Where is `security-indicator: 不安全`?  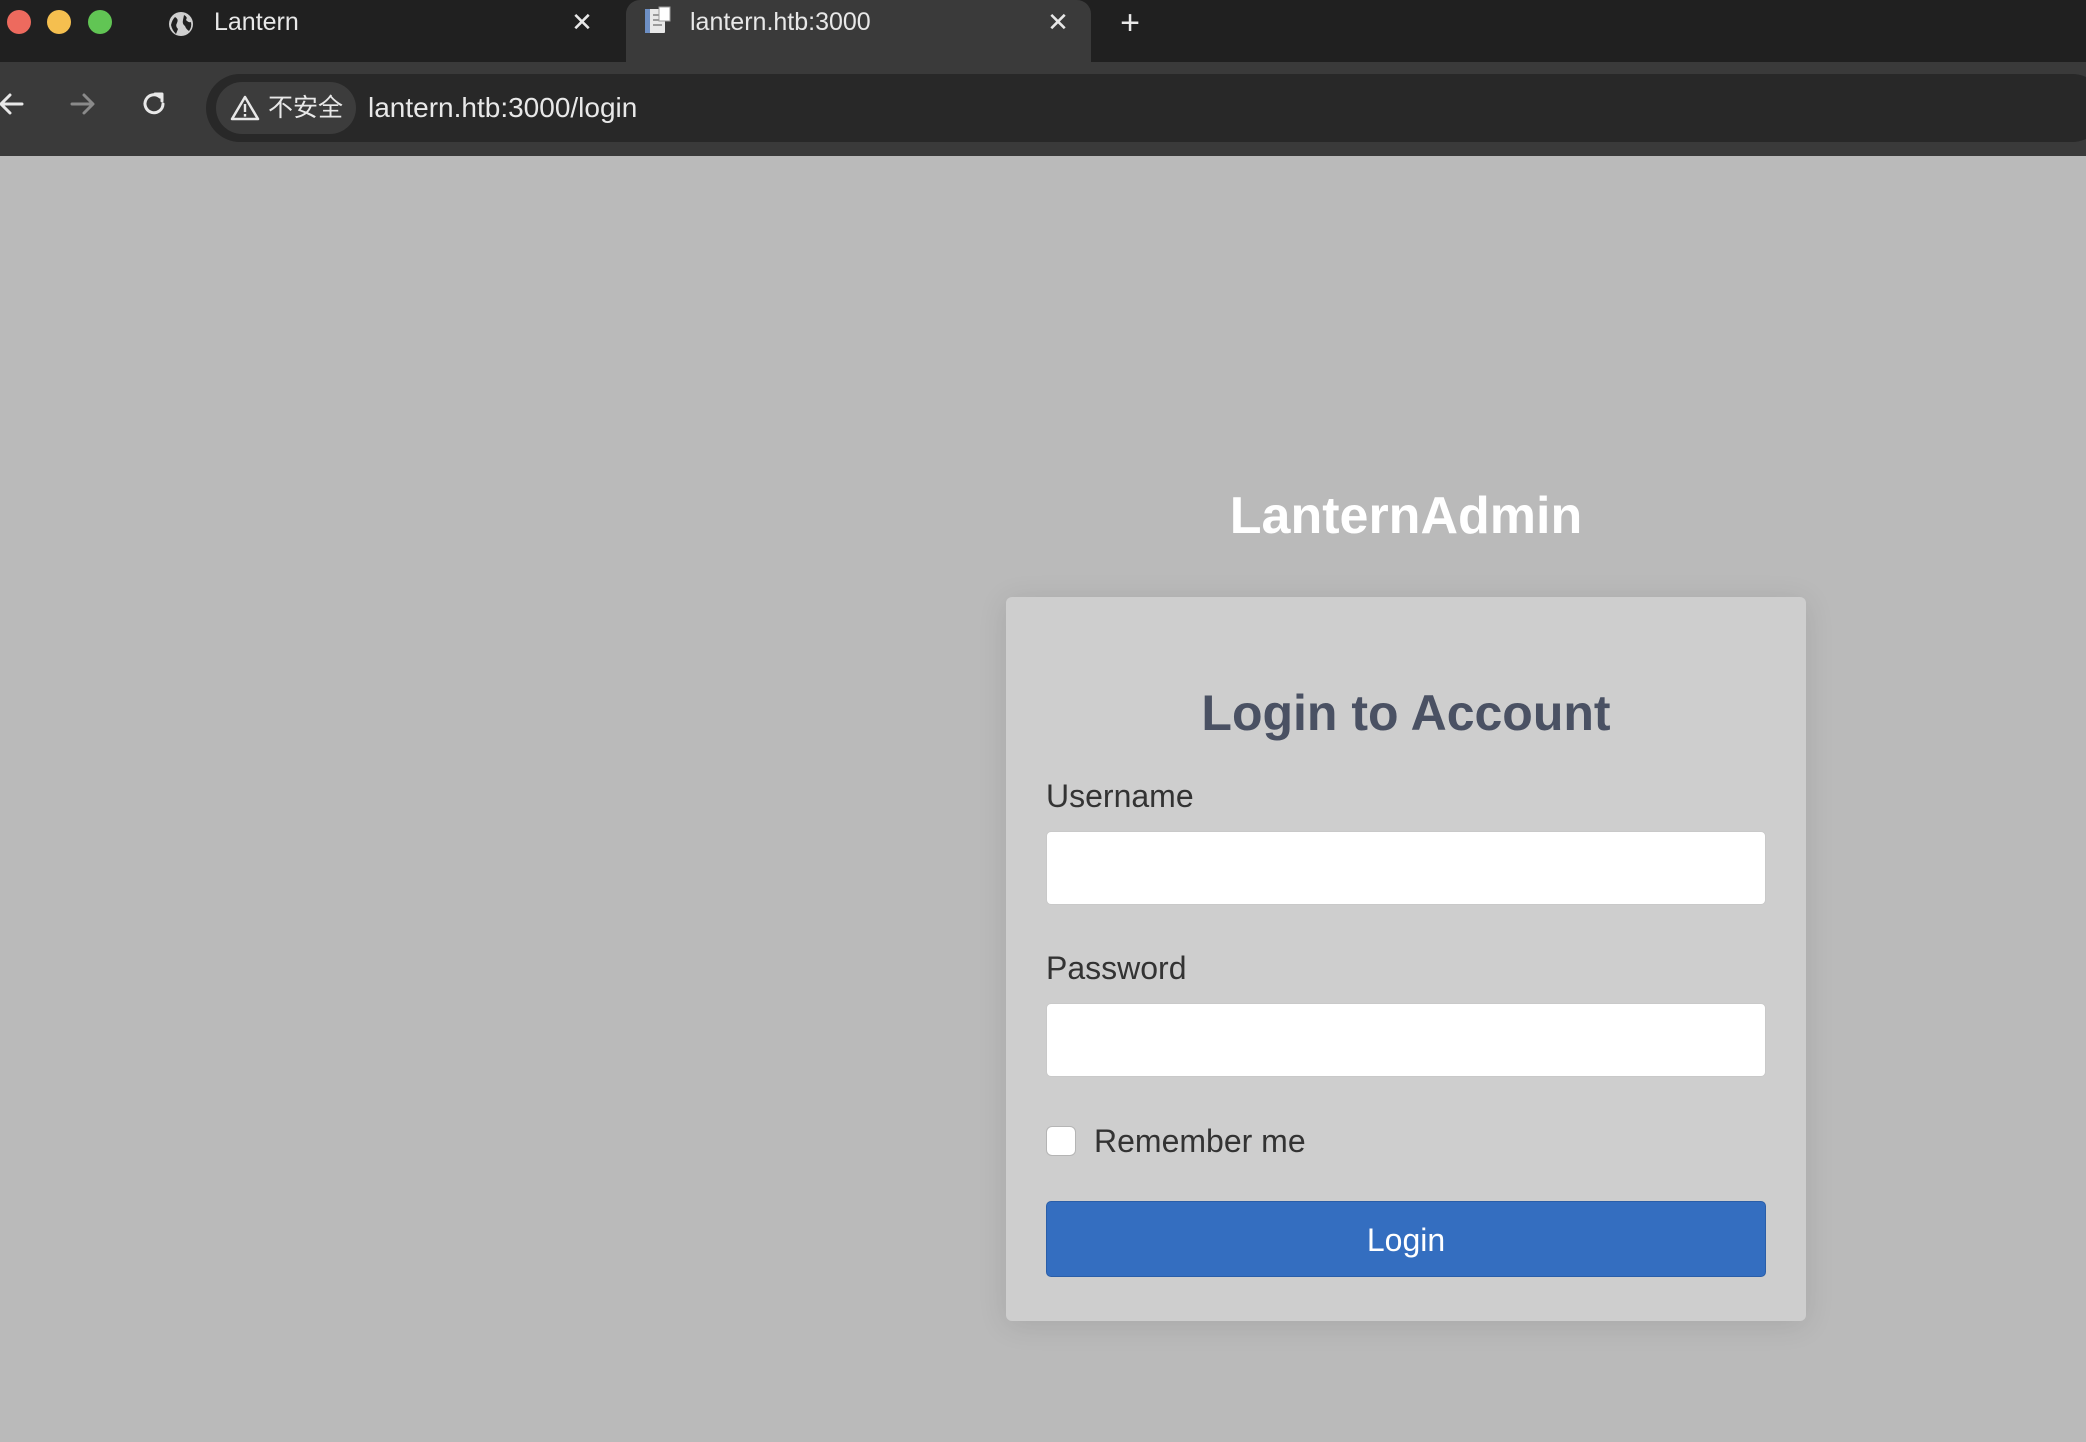 security-indicator: 不安全 is located at coordinates (286, 108).